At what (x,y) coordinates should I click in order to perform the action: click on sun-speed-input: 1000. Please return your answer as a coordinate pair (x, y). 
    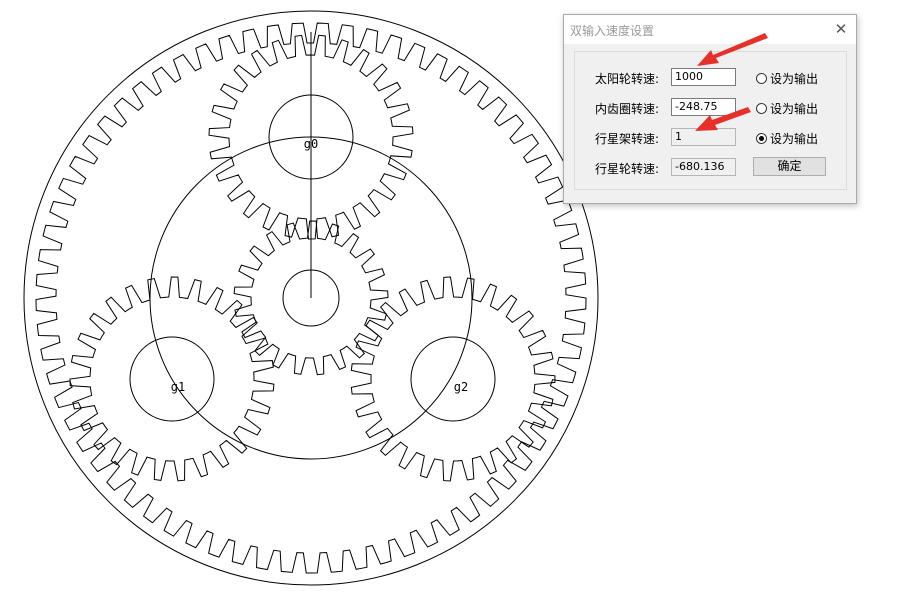
    Looking at the image, I should click on (703, 77).